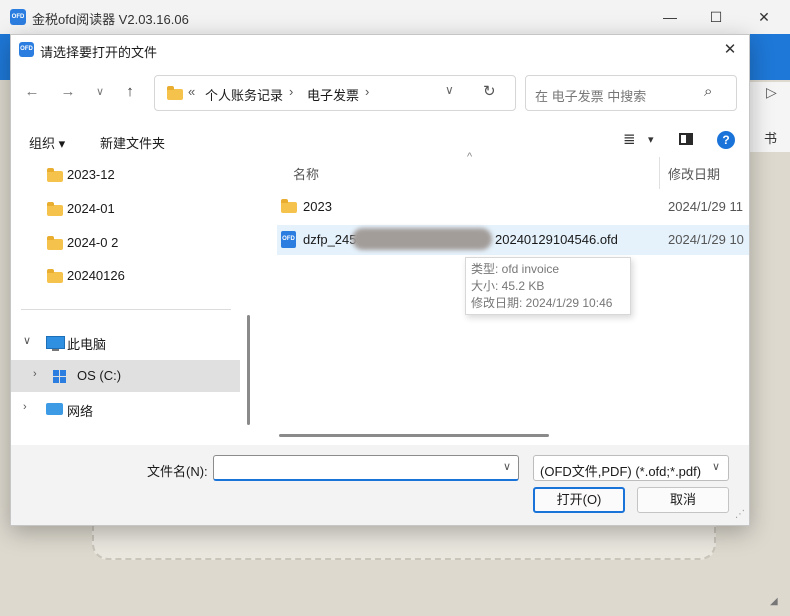  What do you see at coordinates (771, 138) in the screenshot?
I see `app-side-label: 书` at bounding box center [771, 138].